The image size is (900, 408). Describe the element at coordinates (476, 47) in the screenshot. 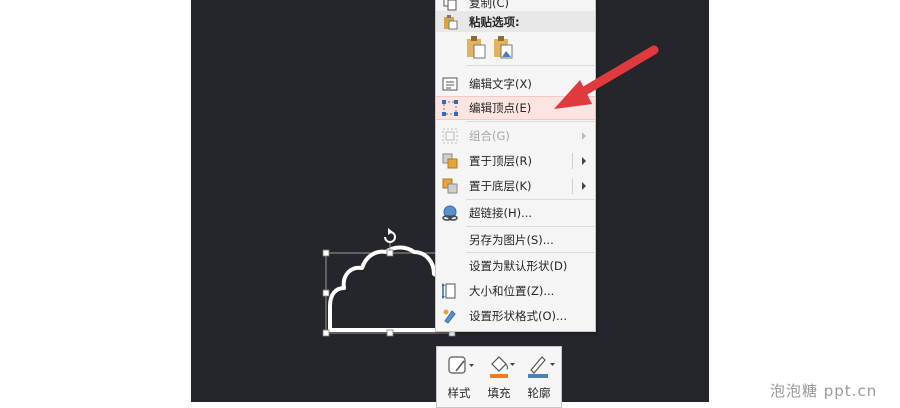

I see `keep-source-formatting-icon` at that location.